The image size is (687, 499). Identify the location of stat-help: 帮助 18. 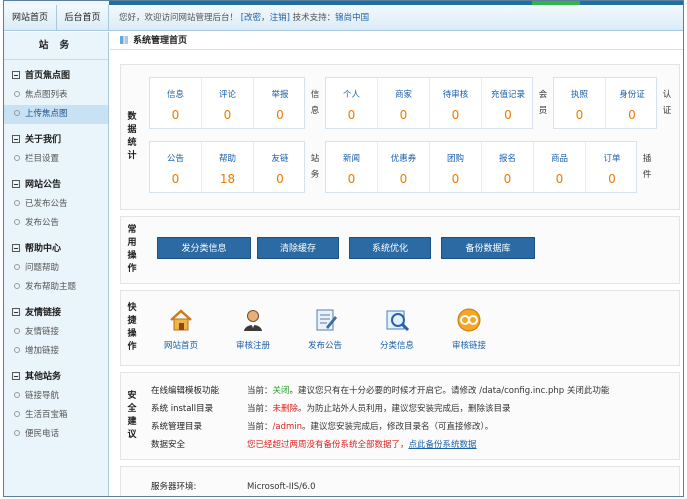
(228, 167).